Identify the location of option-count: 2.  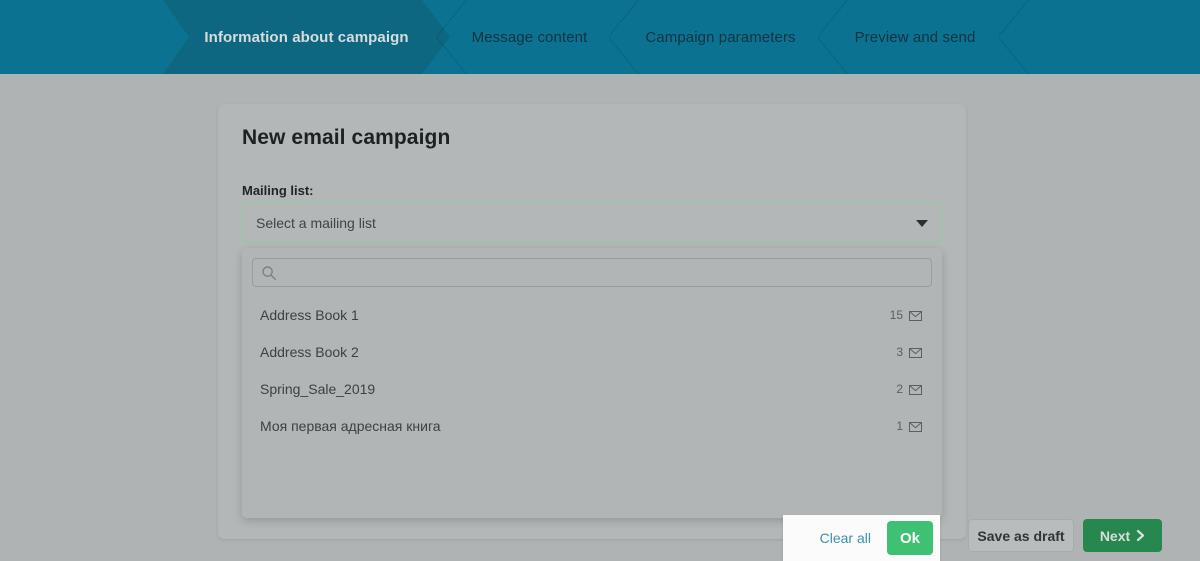
(899, 388).